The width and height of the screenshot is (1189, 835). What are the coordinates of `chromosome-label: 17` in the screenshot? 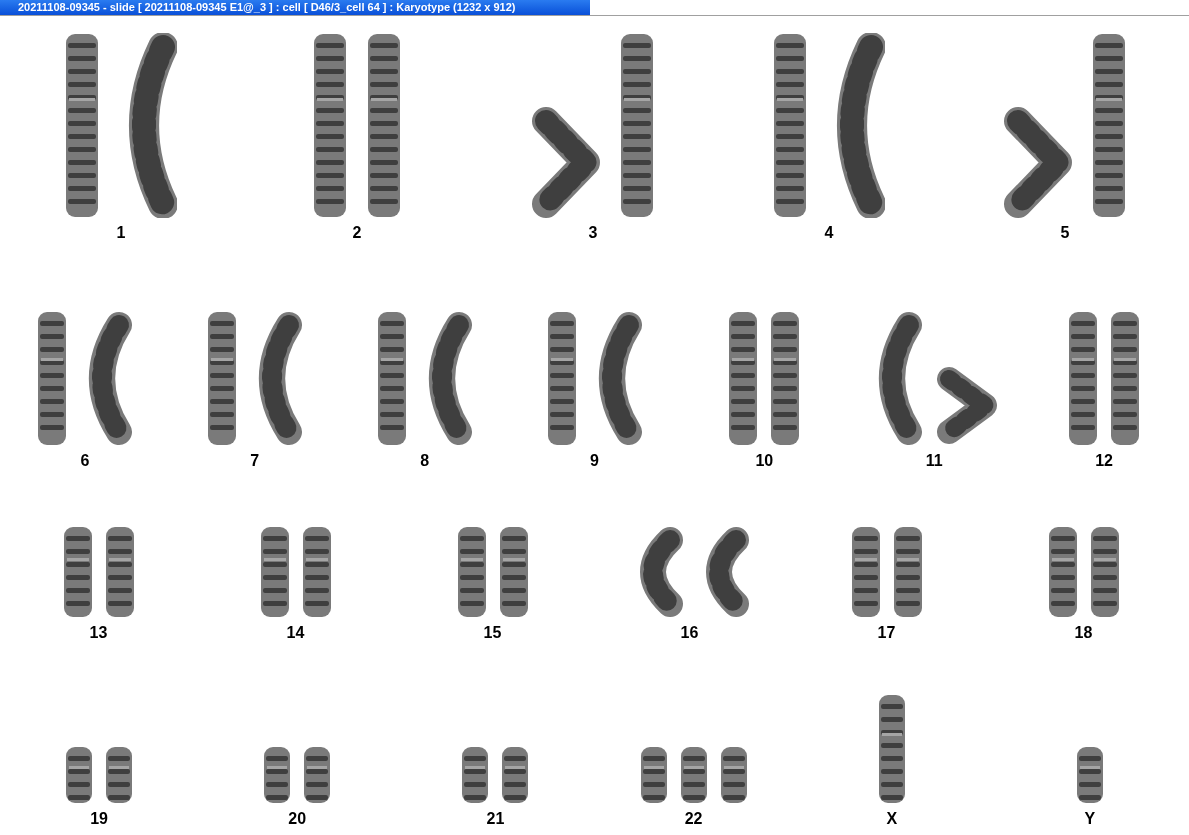 It's located at (886, 633).